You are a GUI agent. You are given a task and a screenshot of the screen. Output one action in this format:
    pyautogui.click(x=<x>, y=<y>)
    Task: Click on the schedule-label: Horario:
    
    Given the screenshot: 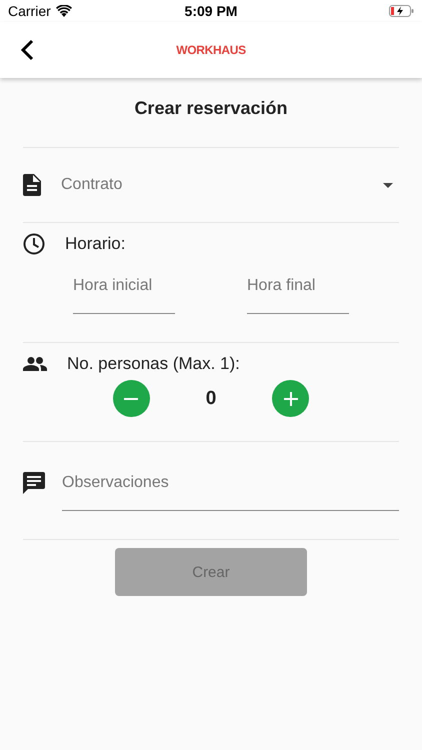 What is the action you would take?
    pyautogui.click(x=95, y=244)
    